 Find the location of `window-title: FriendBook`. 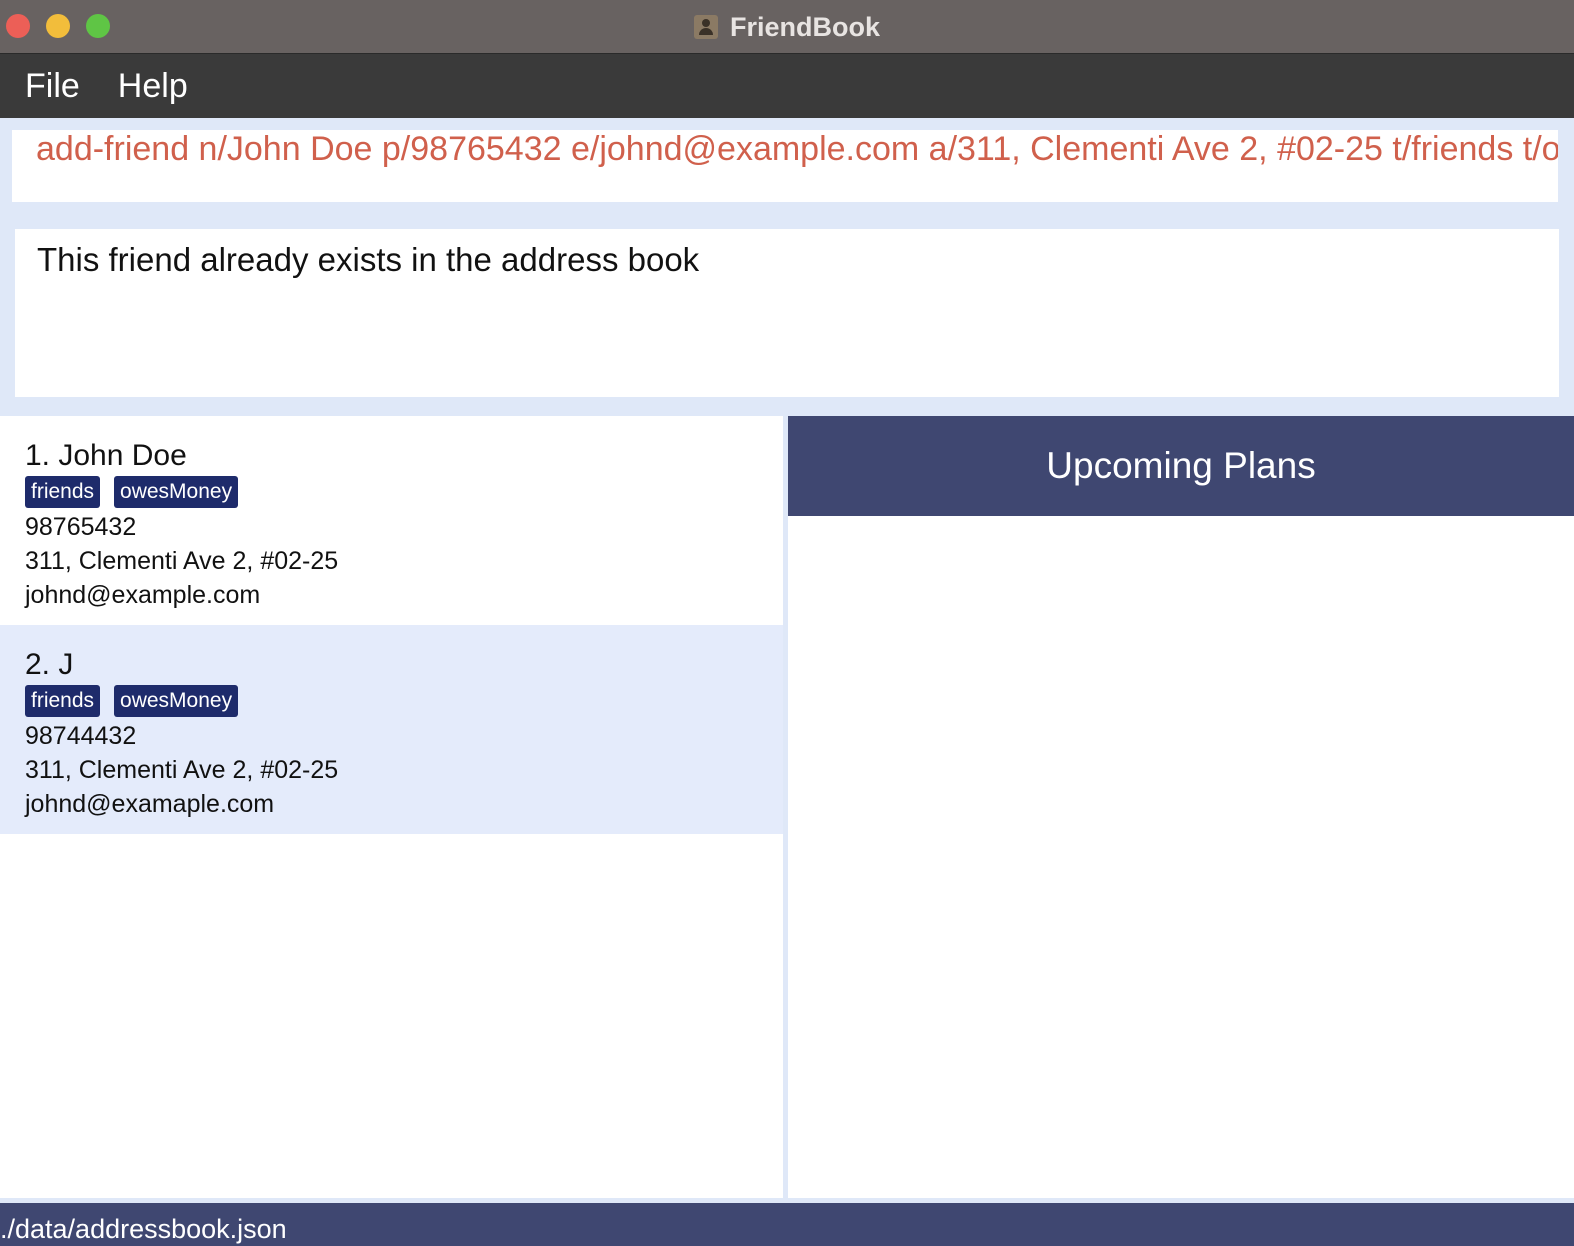

window-title: FriendBook is located at coordinates (804, 26).